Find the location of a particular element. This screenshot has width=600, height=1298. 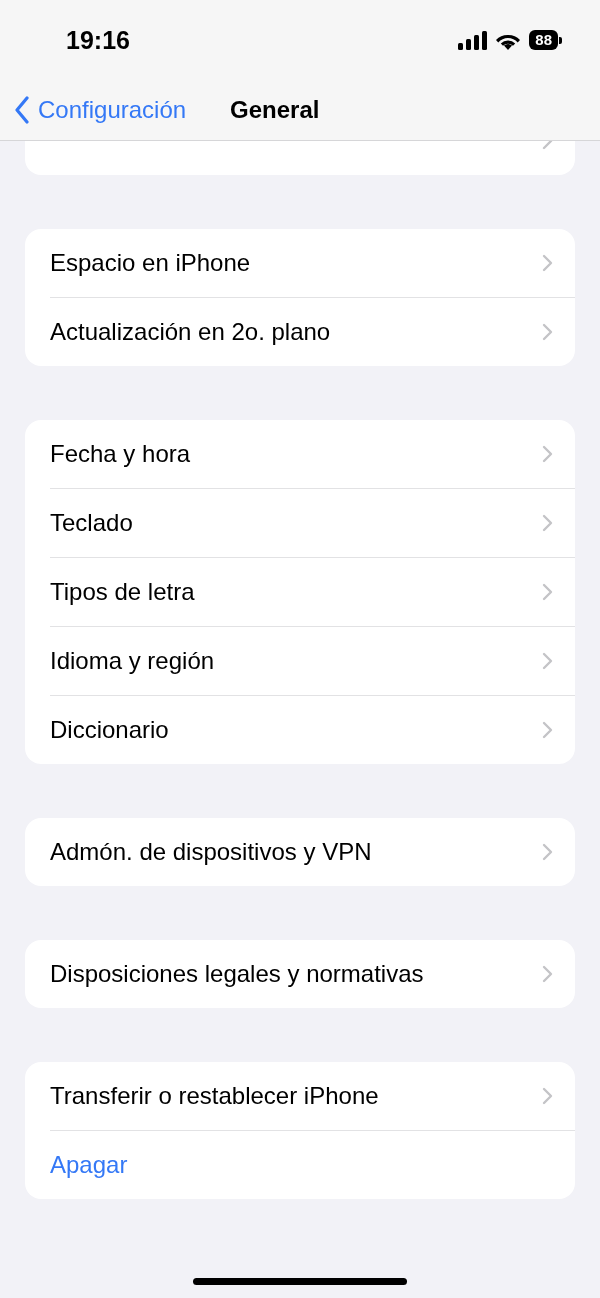

signal-icon is located at coordinates (473, 40).